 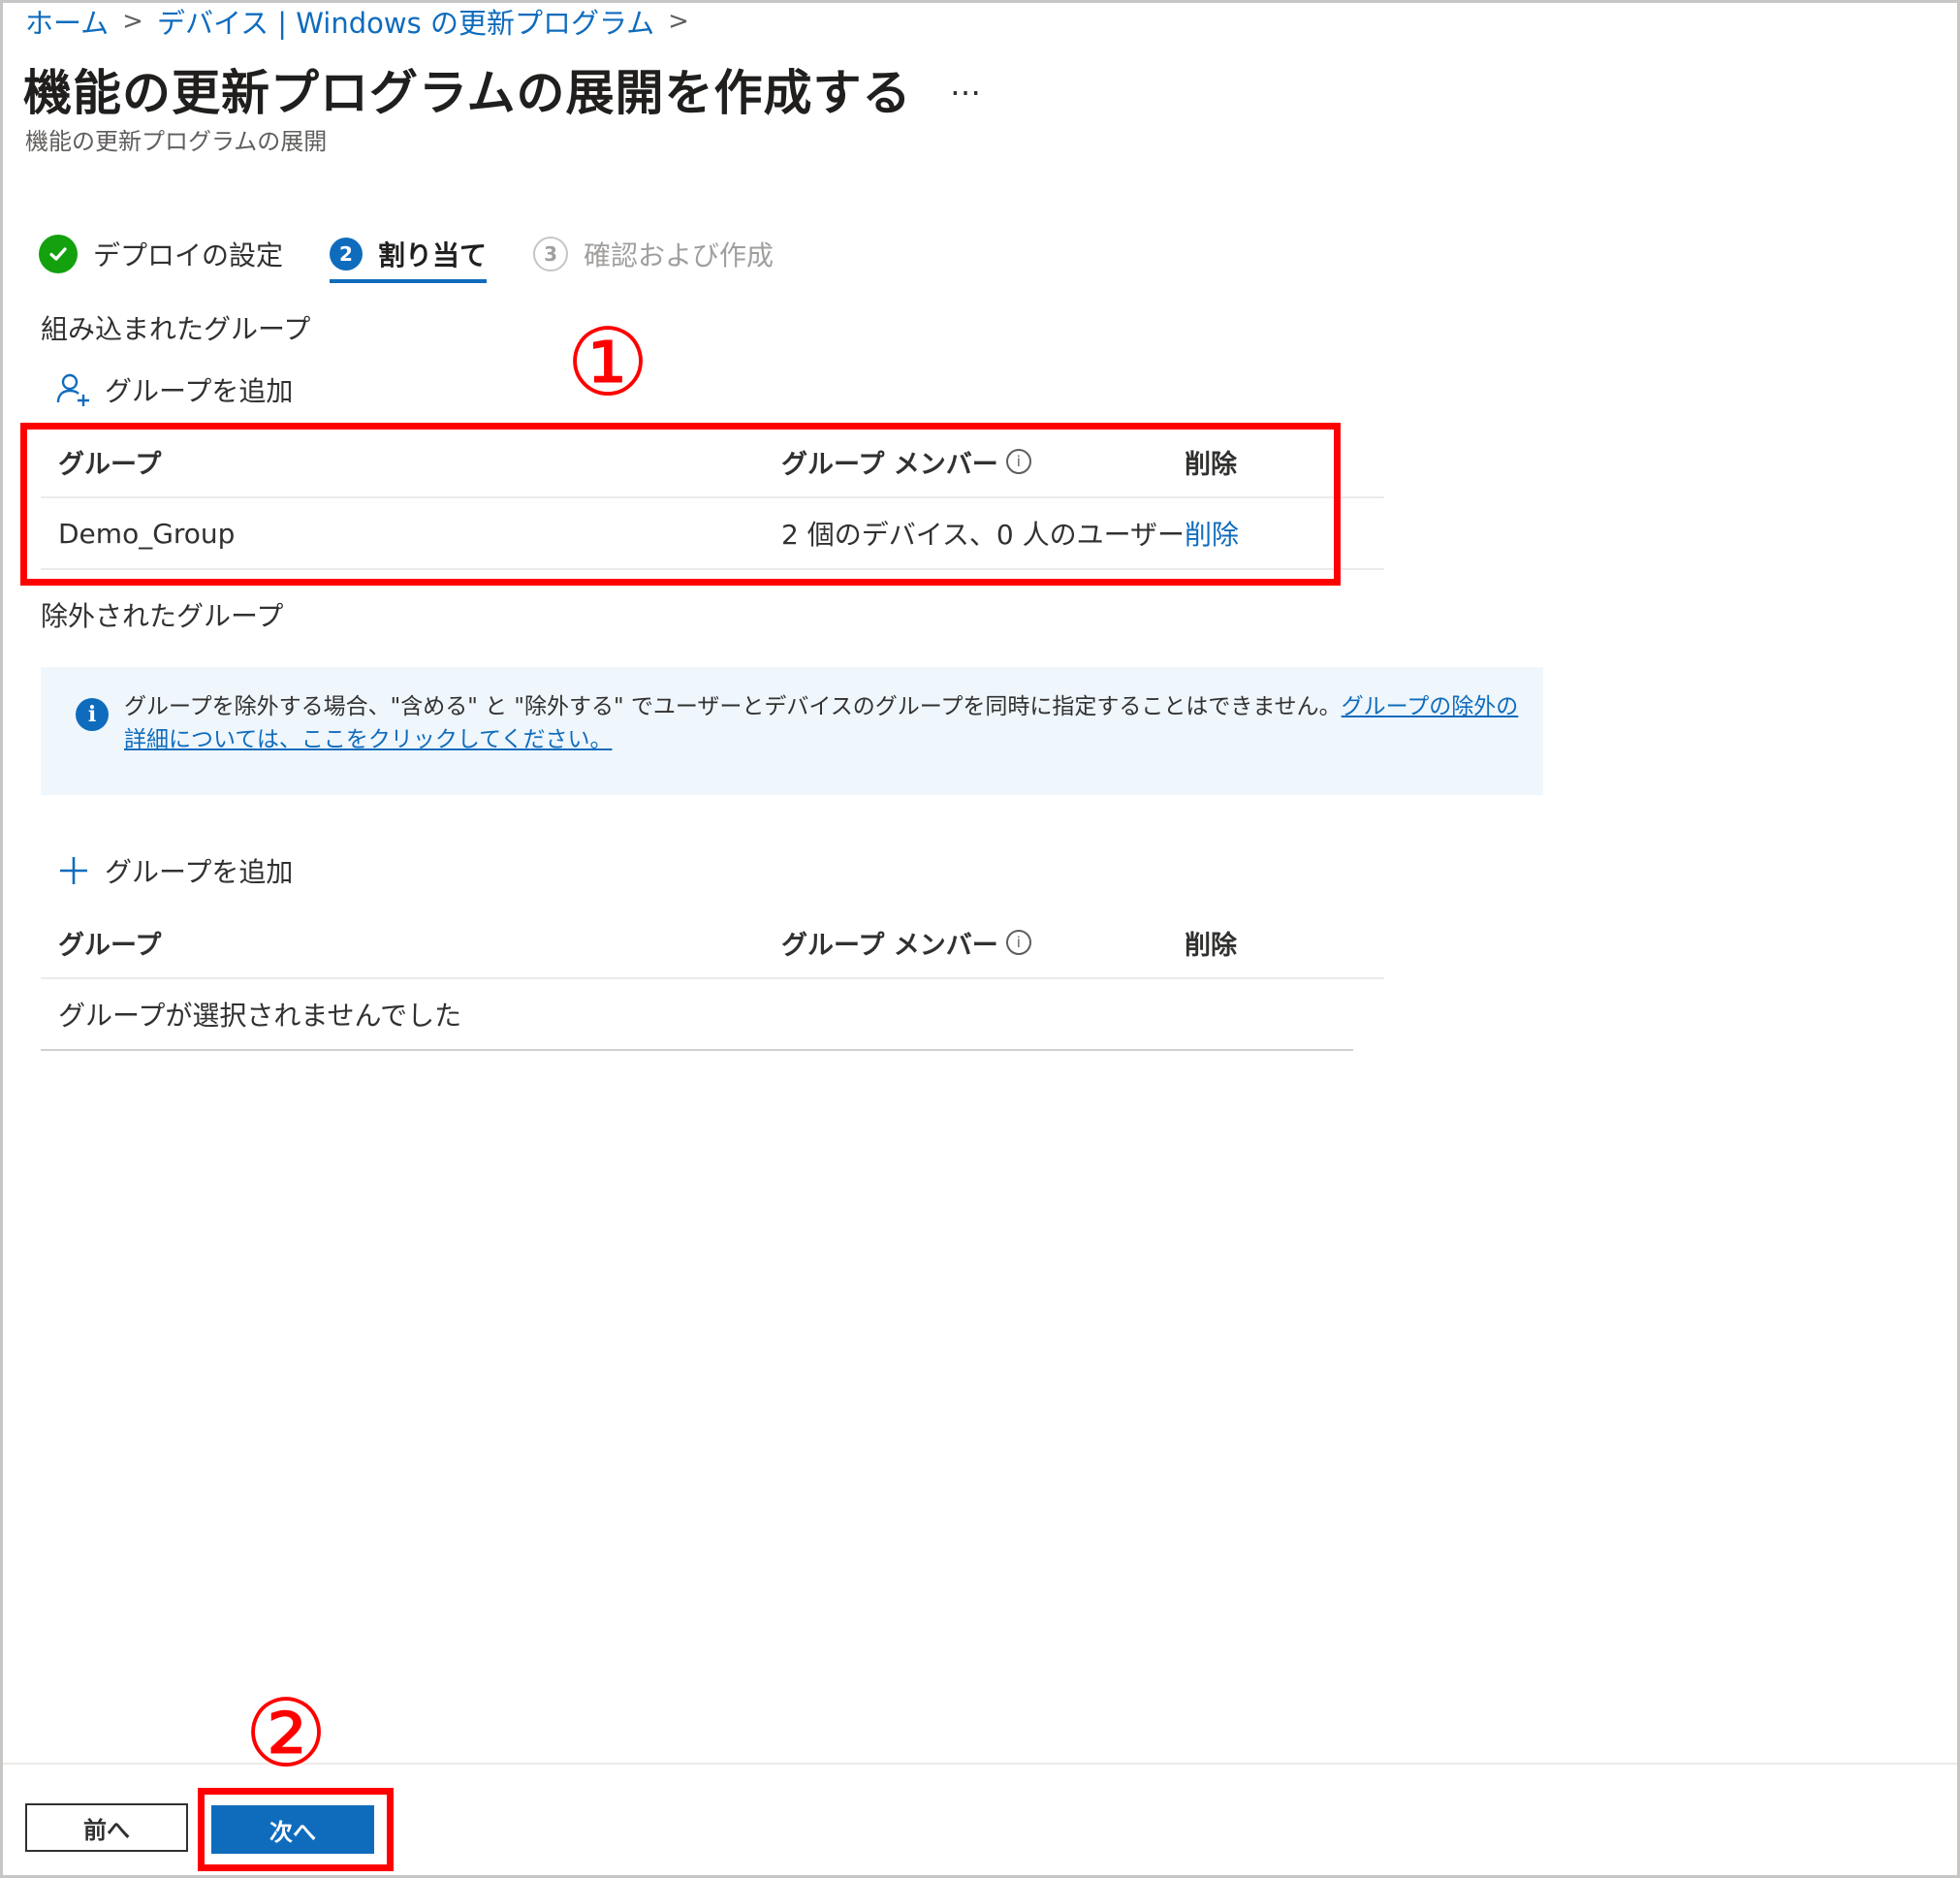 I want to click on table-header-row: グループ グループ メンバー i 削除, so click(x=713, y=943).